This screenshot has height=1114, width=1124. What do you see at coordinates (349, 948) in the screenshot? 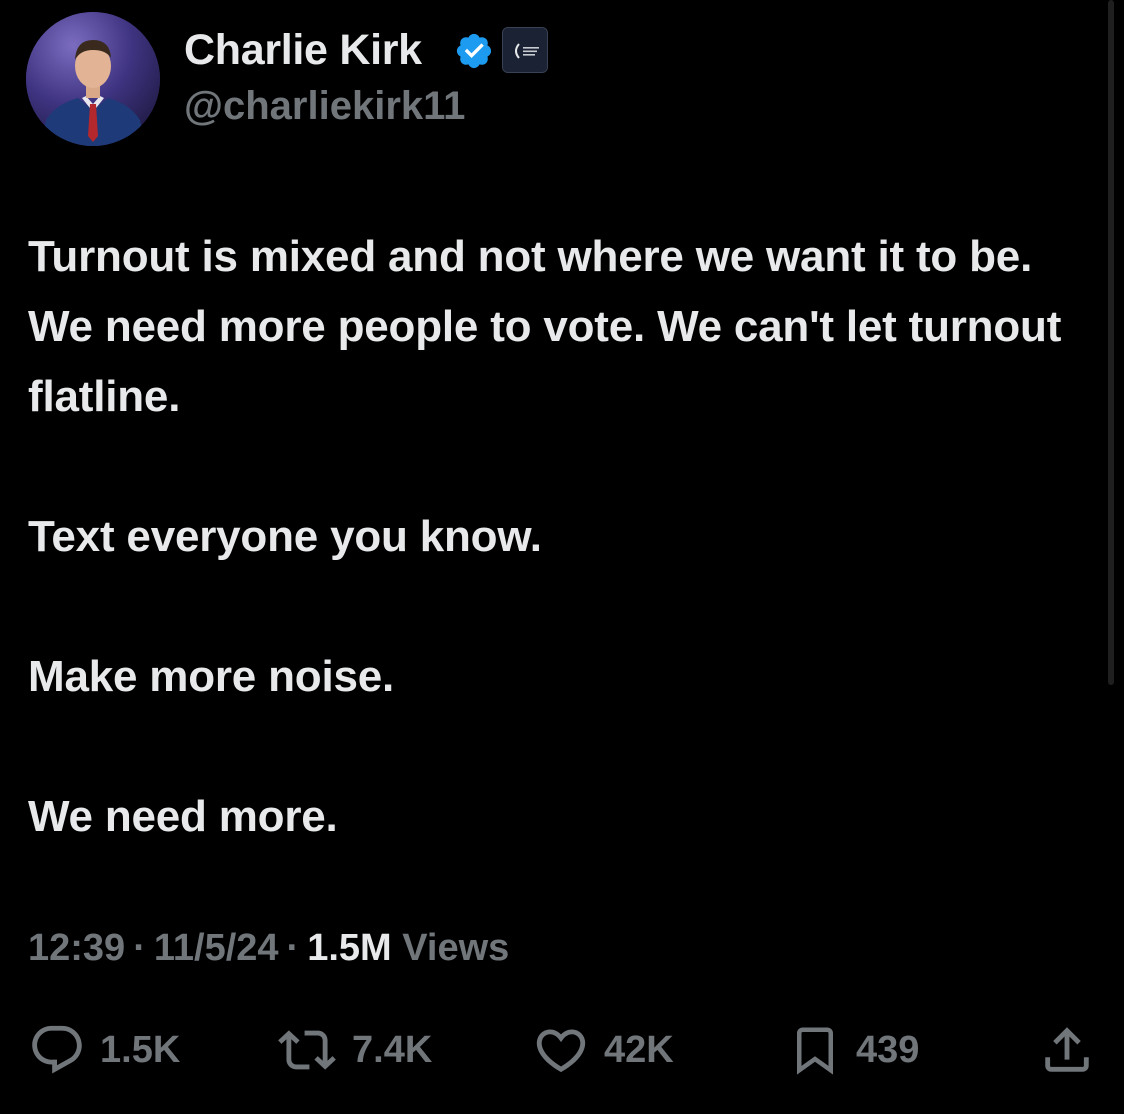
I see `views-count: 1.5M` at bounding box center [349, 948].